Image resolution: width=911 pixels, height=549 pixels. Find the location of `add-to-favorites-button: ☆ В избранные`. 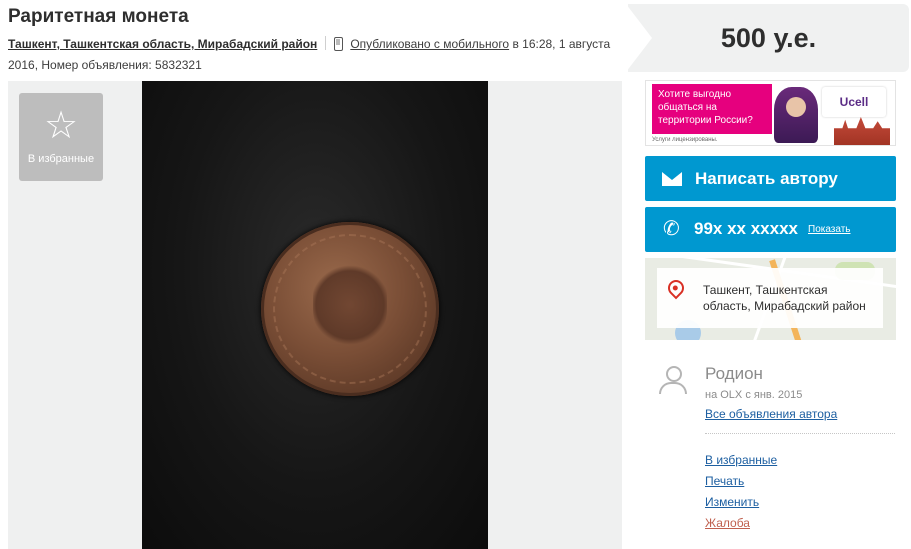

add-to-favorites-button: ☆ В избранные is located at coordinates (61, 137).